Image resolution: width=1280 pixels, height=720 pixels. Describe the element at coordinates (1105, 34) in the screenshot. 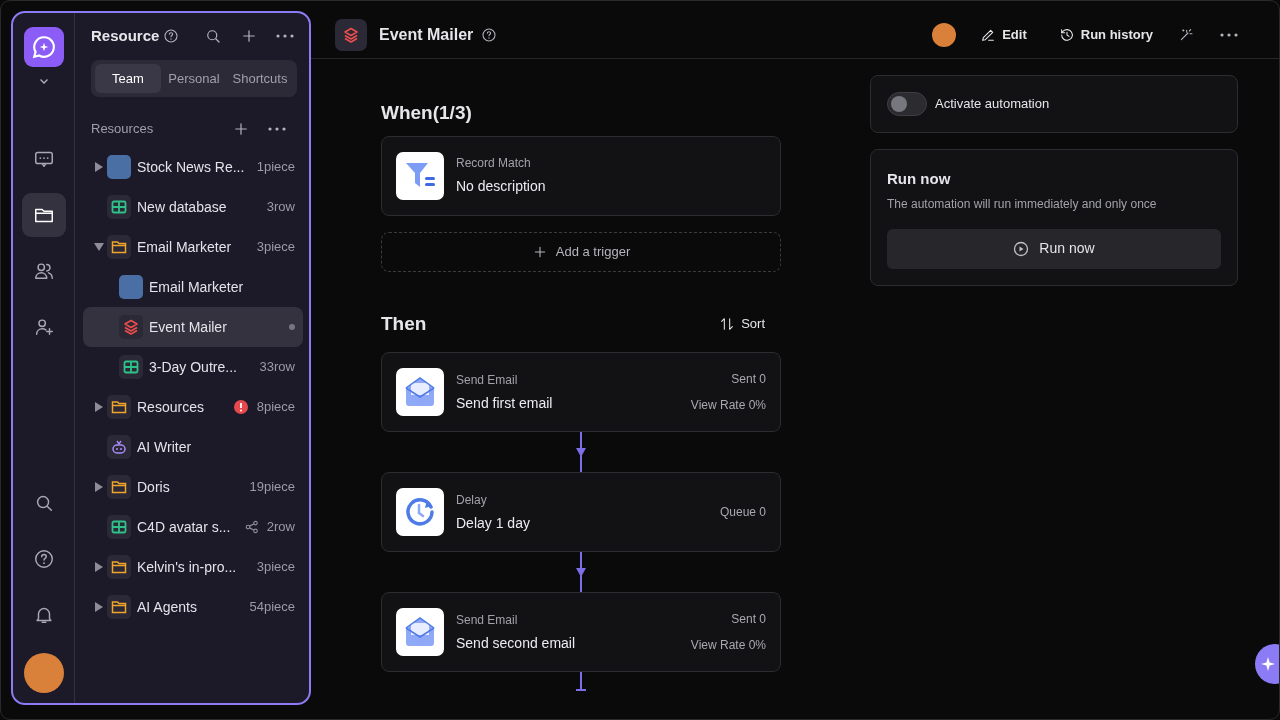

I see `header-button: Run history` at that location.